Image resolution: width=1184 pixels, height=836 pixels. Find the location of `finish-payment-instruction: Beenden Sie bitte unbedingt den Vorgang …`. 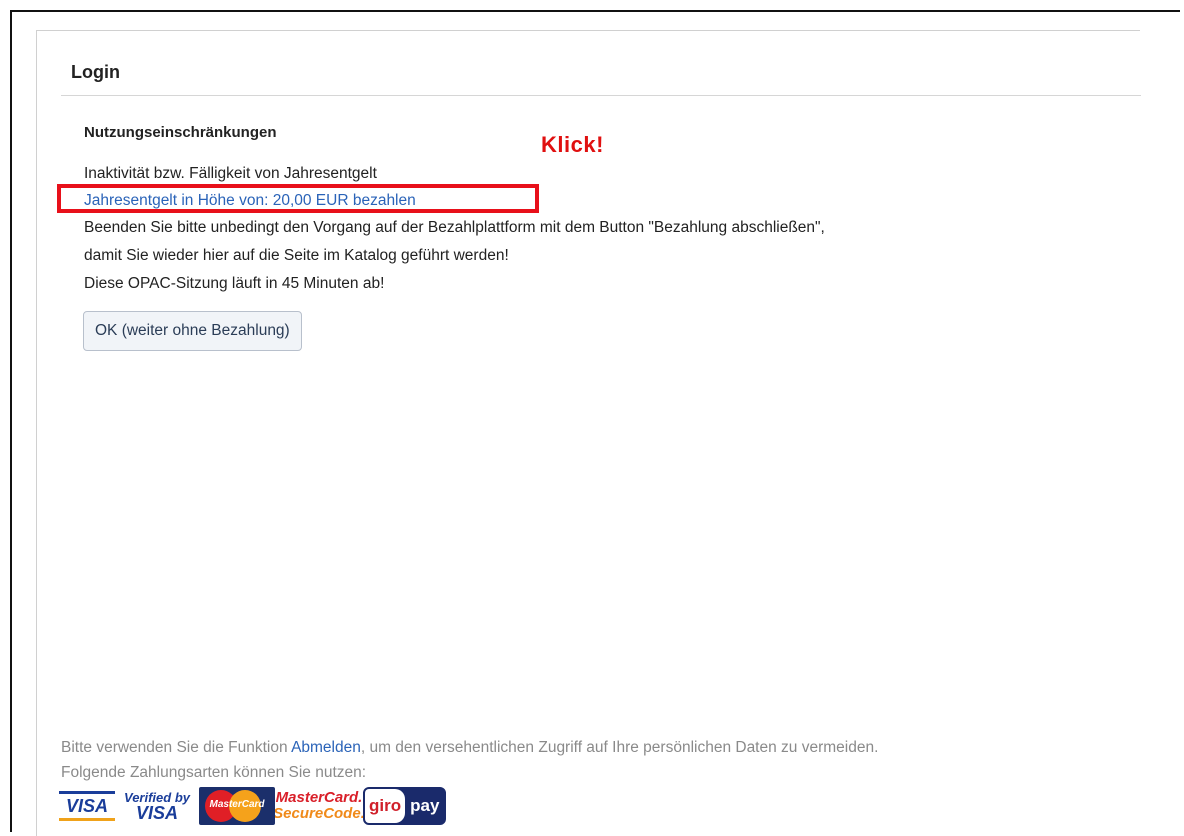

finish-payment-instruction: Beenden Sie bitte unbedingt den Vorgang … is located at coordinates (454, 227).